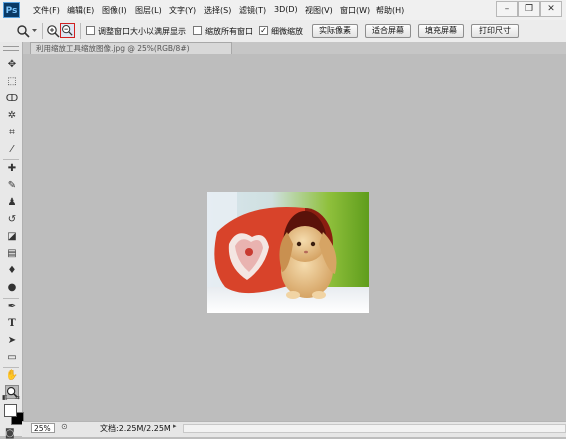 Image resolution: width=566 pixels, height=439 pixels. What do you see at coordinates (11, 10) in the screenshot?
I see `photoshop-logo: Ps` at bounding box center [11, 10].